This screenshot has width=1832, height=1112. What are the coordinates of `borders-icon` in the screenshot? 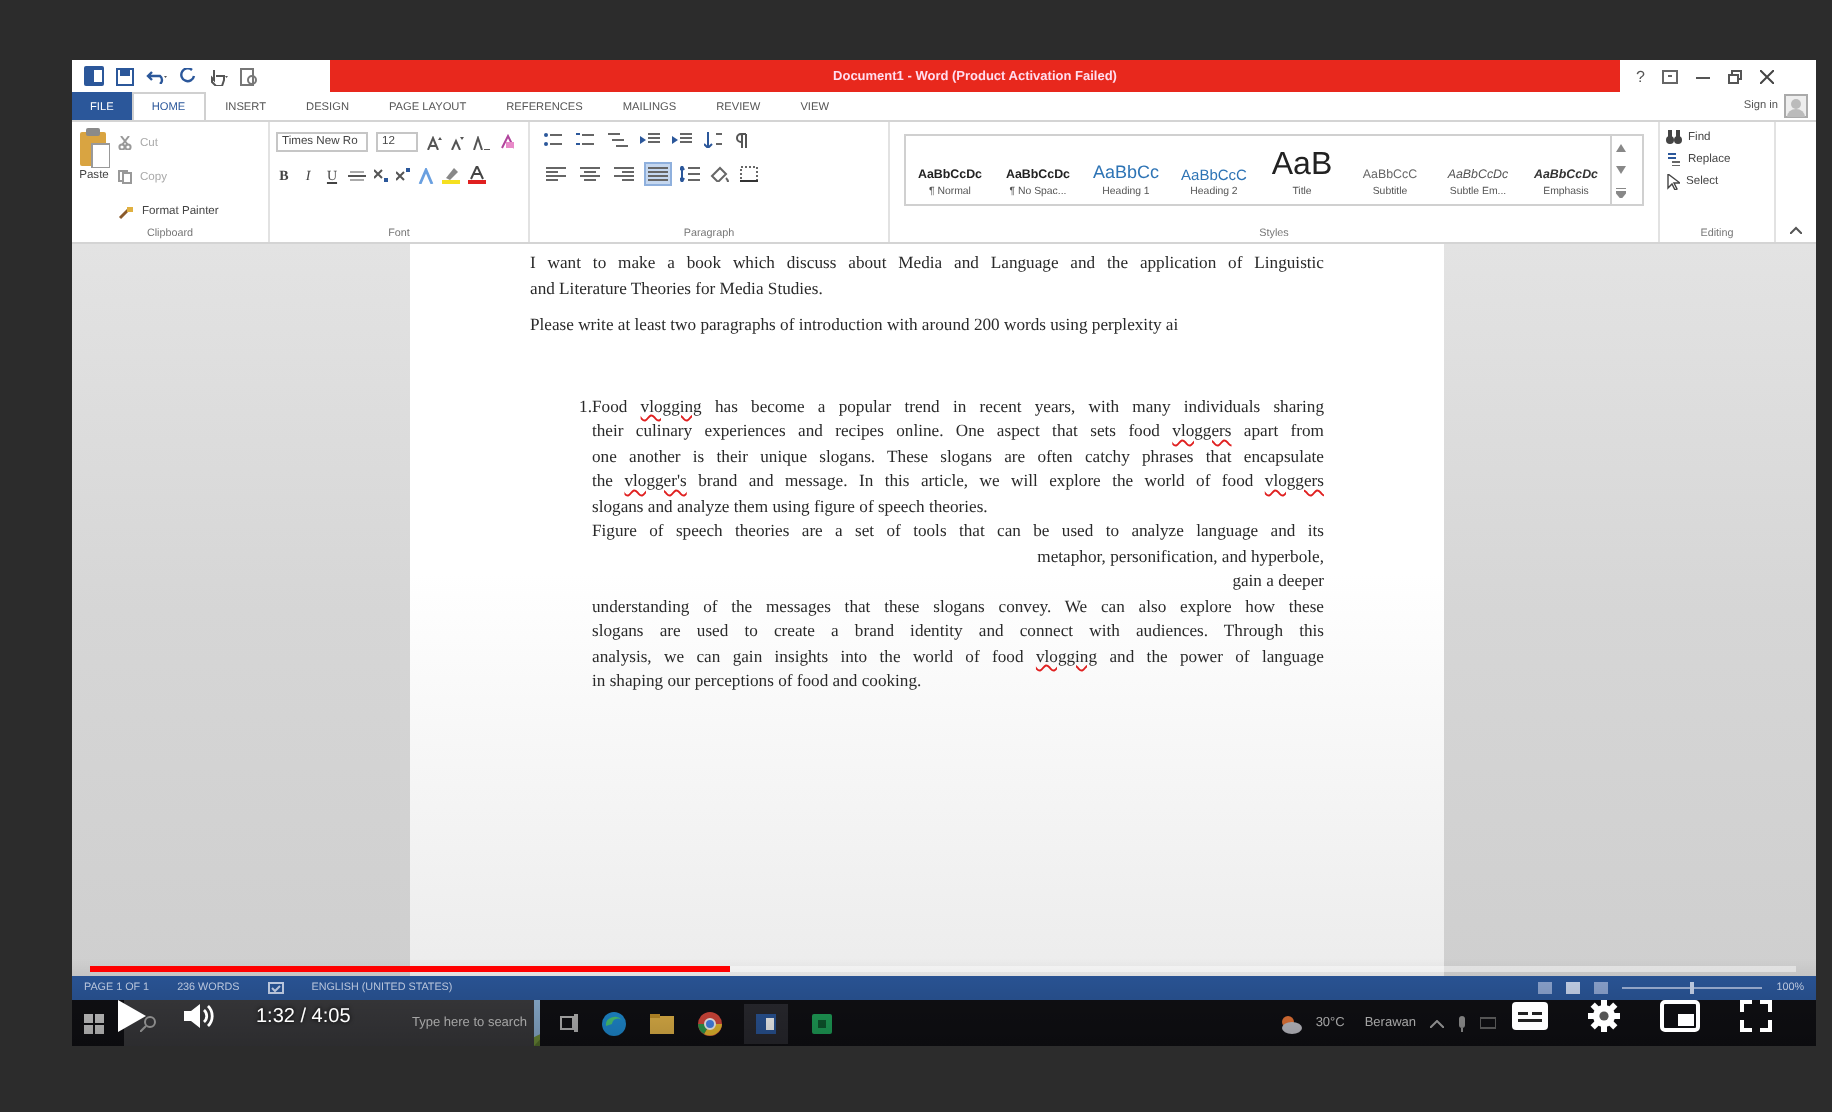 It's located at (750, 174).